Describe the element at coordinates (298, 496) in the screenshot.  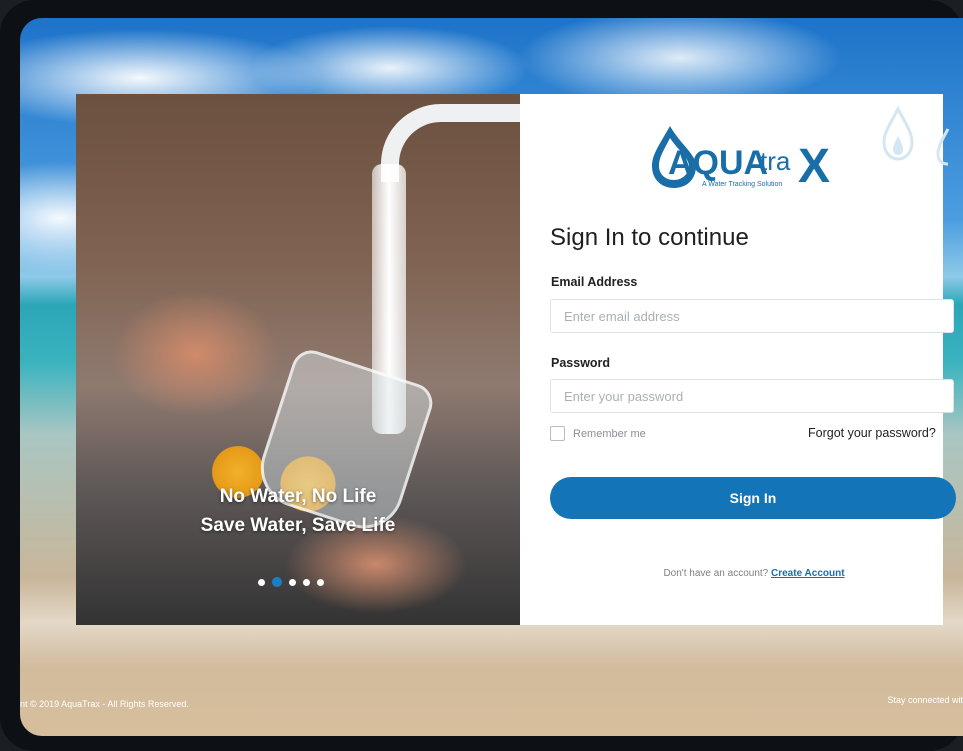
I see `slogan-line-1: No Water, No Life` at that location.